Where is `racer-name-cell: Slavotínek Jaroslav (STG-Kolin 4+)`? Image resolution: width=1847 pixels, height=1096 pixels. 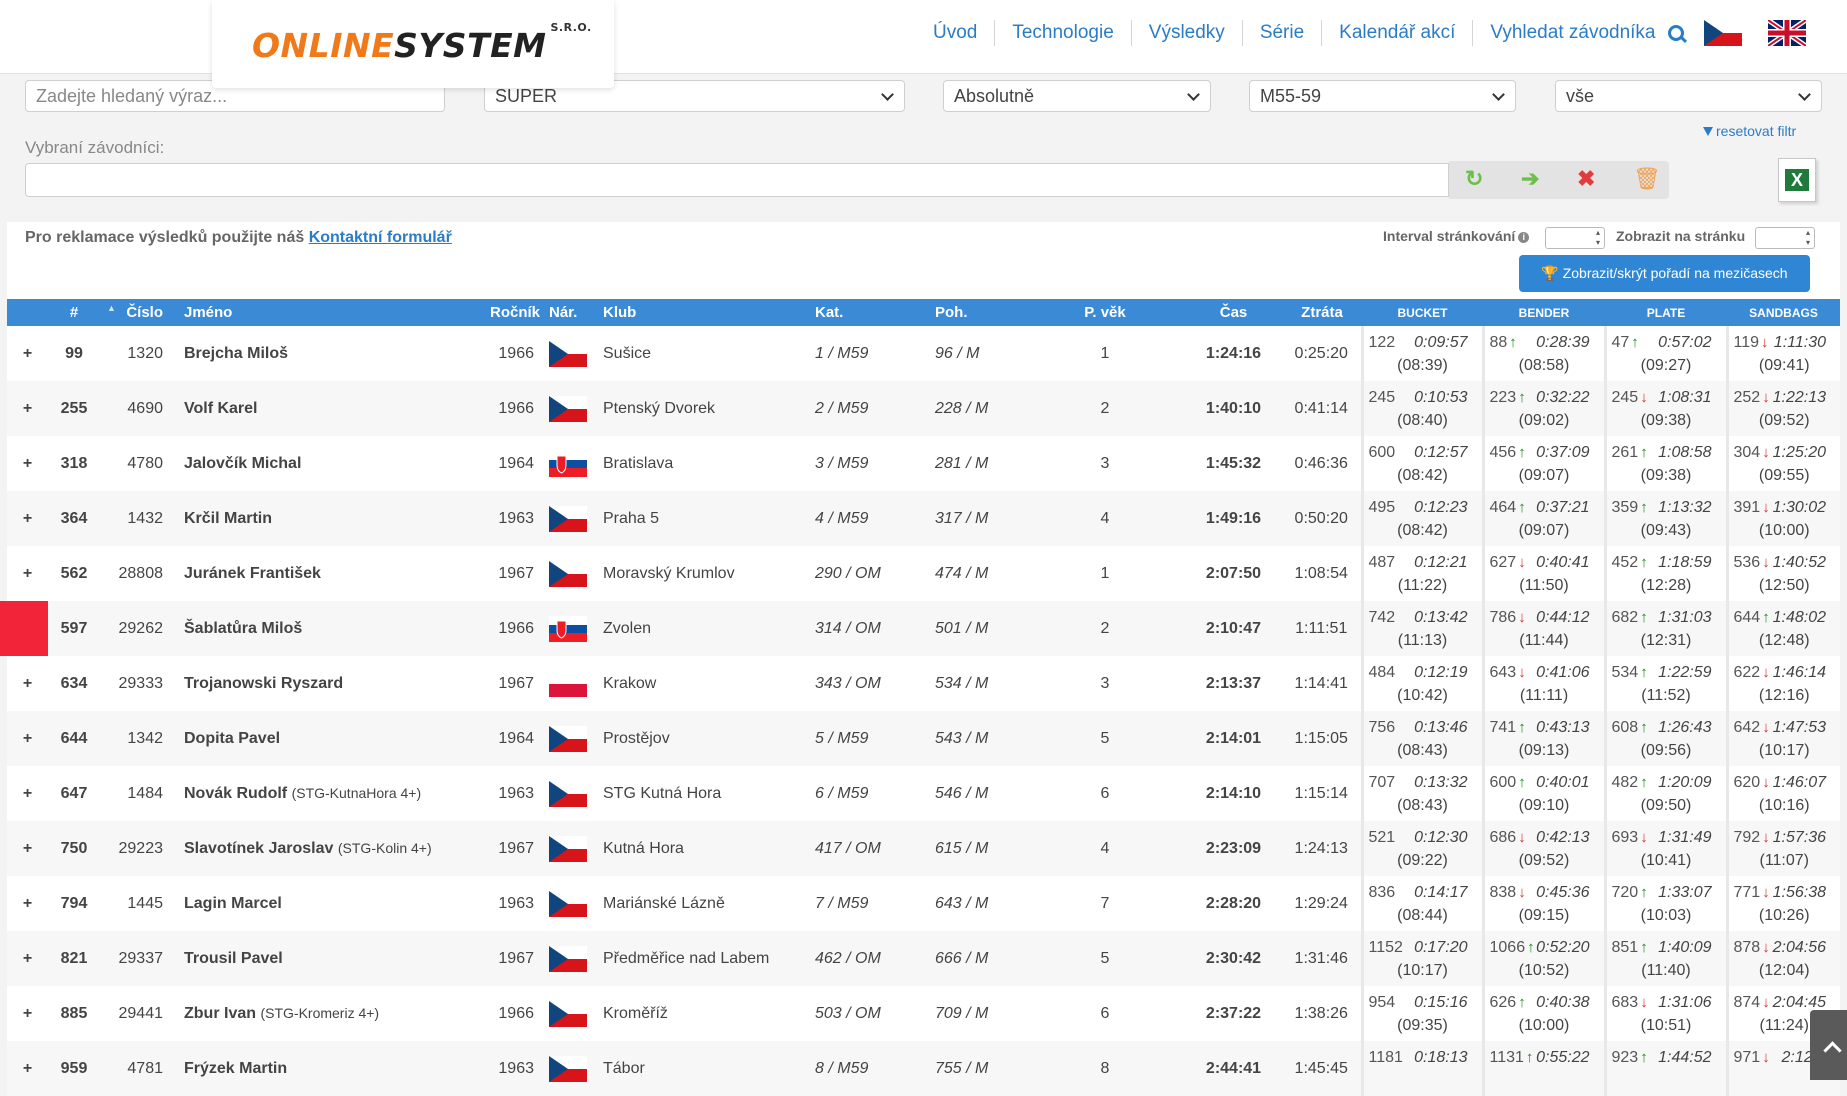 racer-name-cell: Slavotínek Jaroslav (STG-Kolin 4+) is located at coordinates (335, 848).